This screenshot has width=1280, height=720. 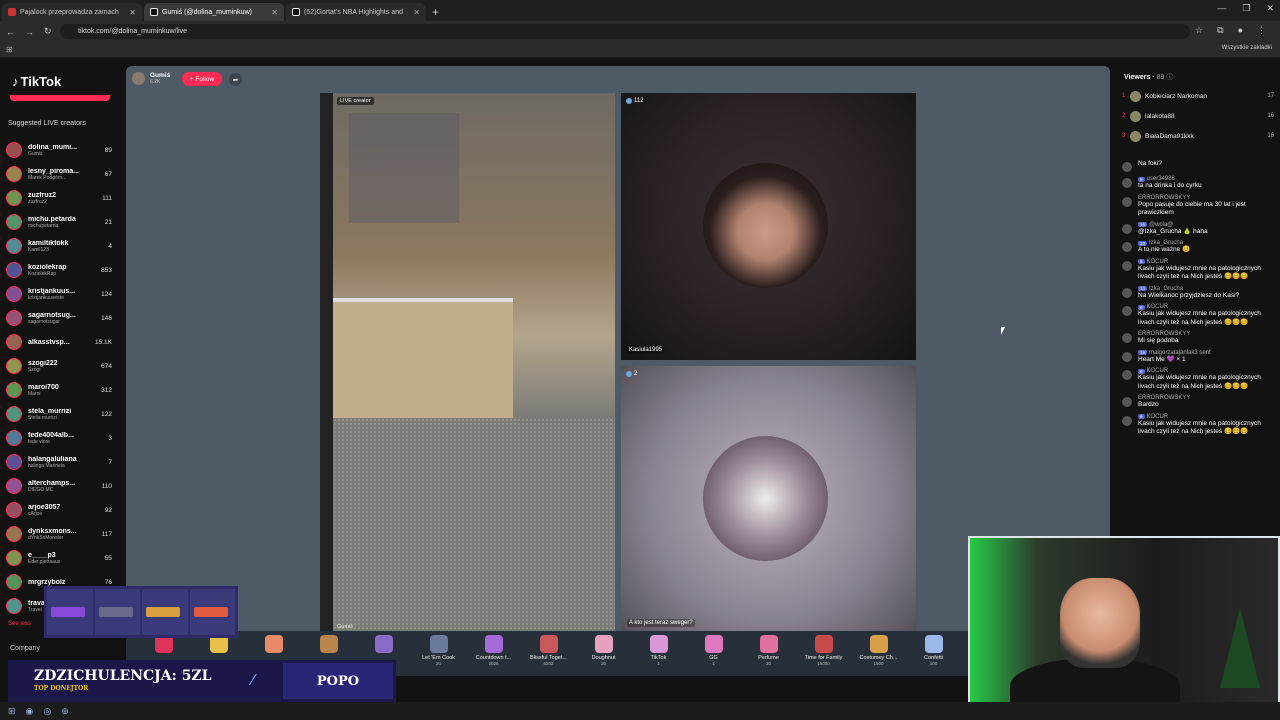 What do you see at coordinates (138, 78) in the screenshot?
I see `host-avatar` at bounding box center [138, 78].